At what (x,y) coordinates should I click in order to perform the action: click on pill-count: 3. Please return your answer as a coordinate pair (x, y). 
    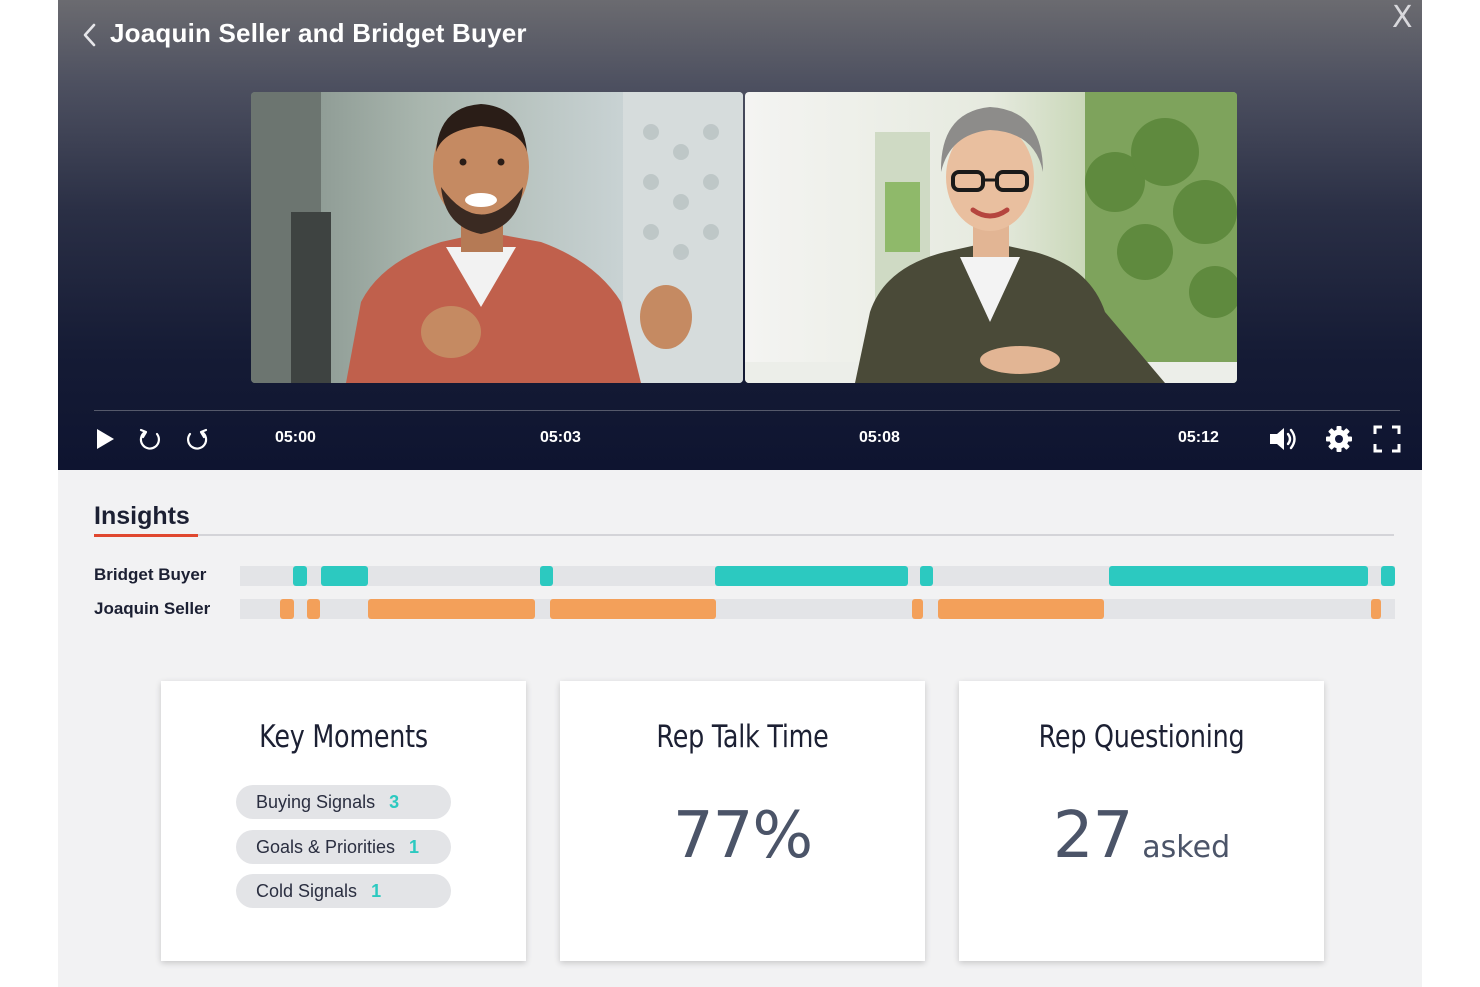
    Looking at the image, I should click on (394, 801).